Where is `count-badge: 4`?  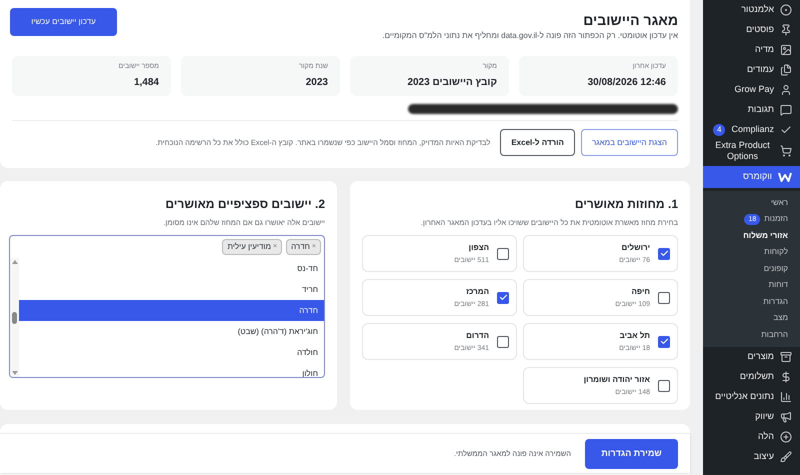 count-badge: 4 is located at coordinates (719, 130).